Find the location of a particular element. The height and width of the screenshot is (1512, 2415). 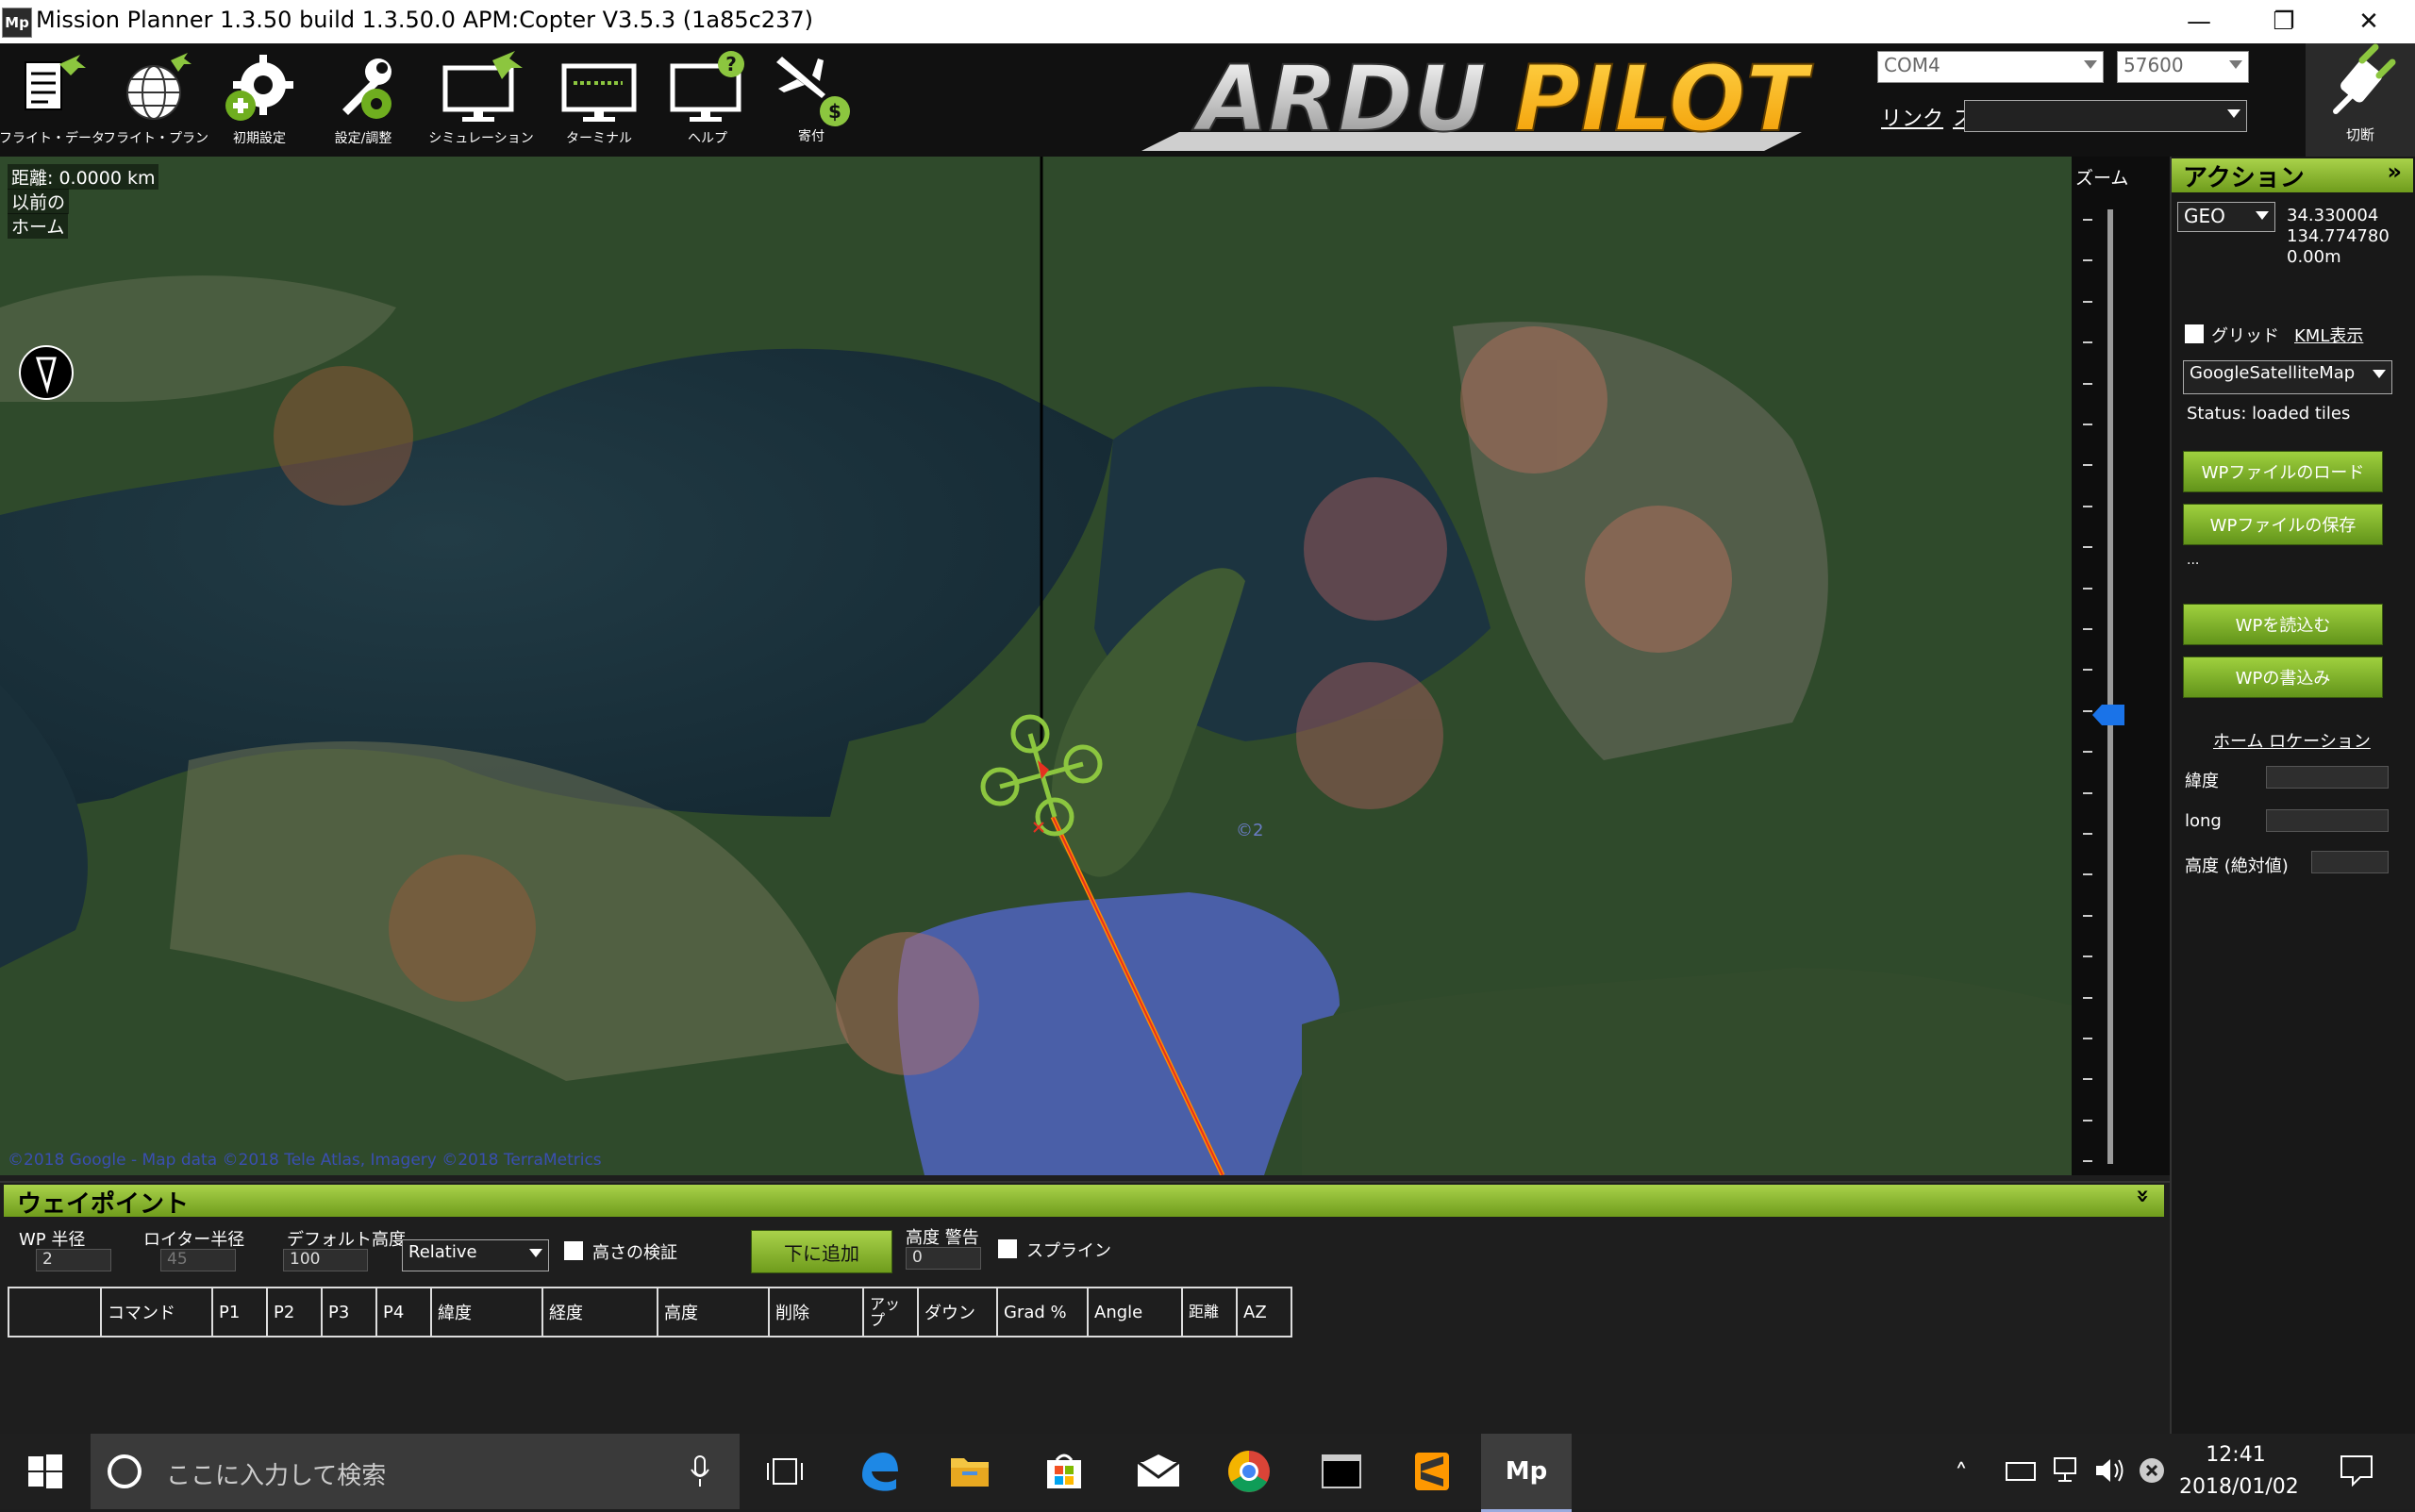

zoom-slider-thumb is located at coordinates (2108, 715).